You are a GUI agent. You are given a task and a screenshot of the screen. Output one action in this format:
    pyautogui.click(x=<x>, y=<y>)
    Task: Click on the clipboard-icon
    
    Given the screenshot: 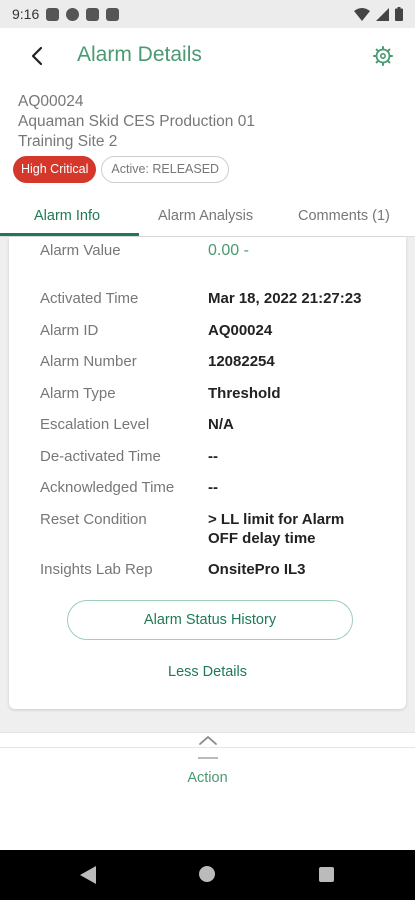 What is the action you would take?
    pyautogui.click(x=93, y=14)
    